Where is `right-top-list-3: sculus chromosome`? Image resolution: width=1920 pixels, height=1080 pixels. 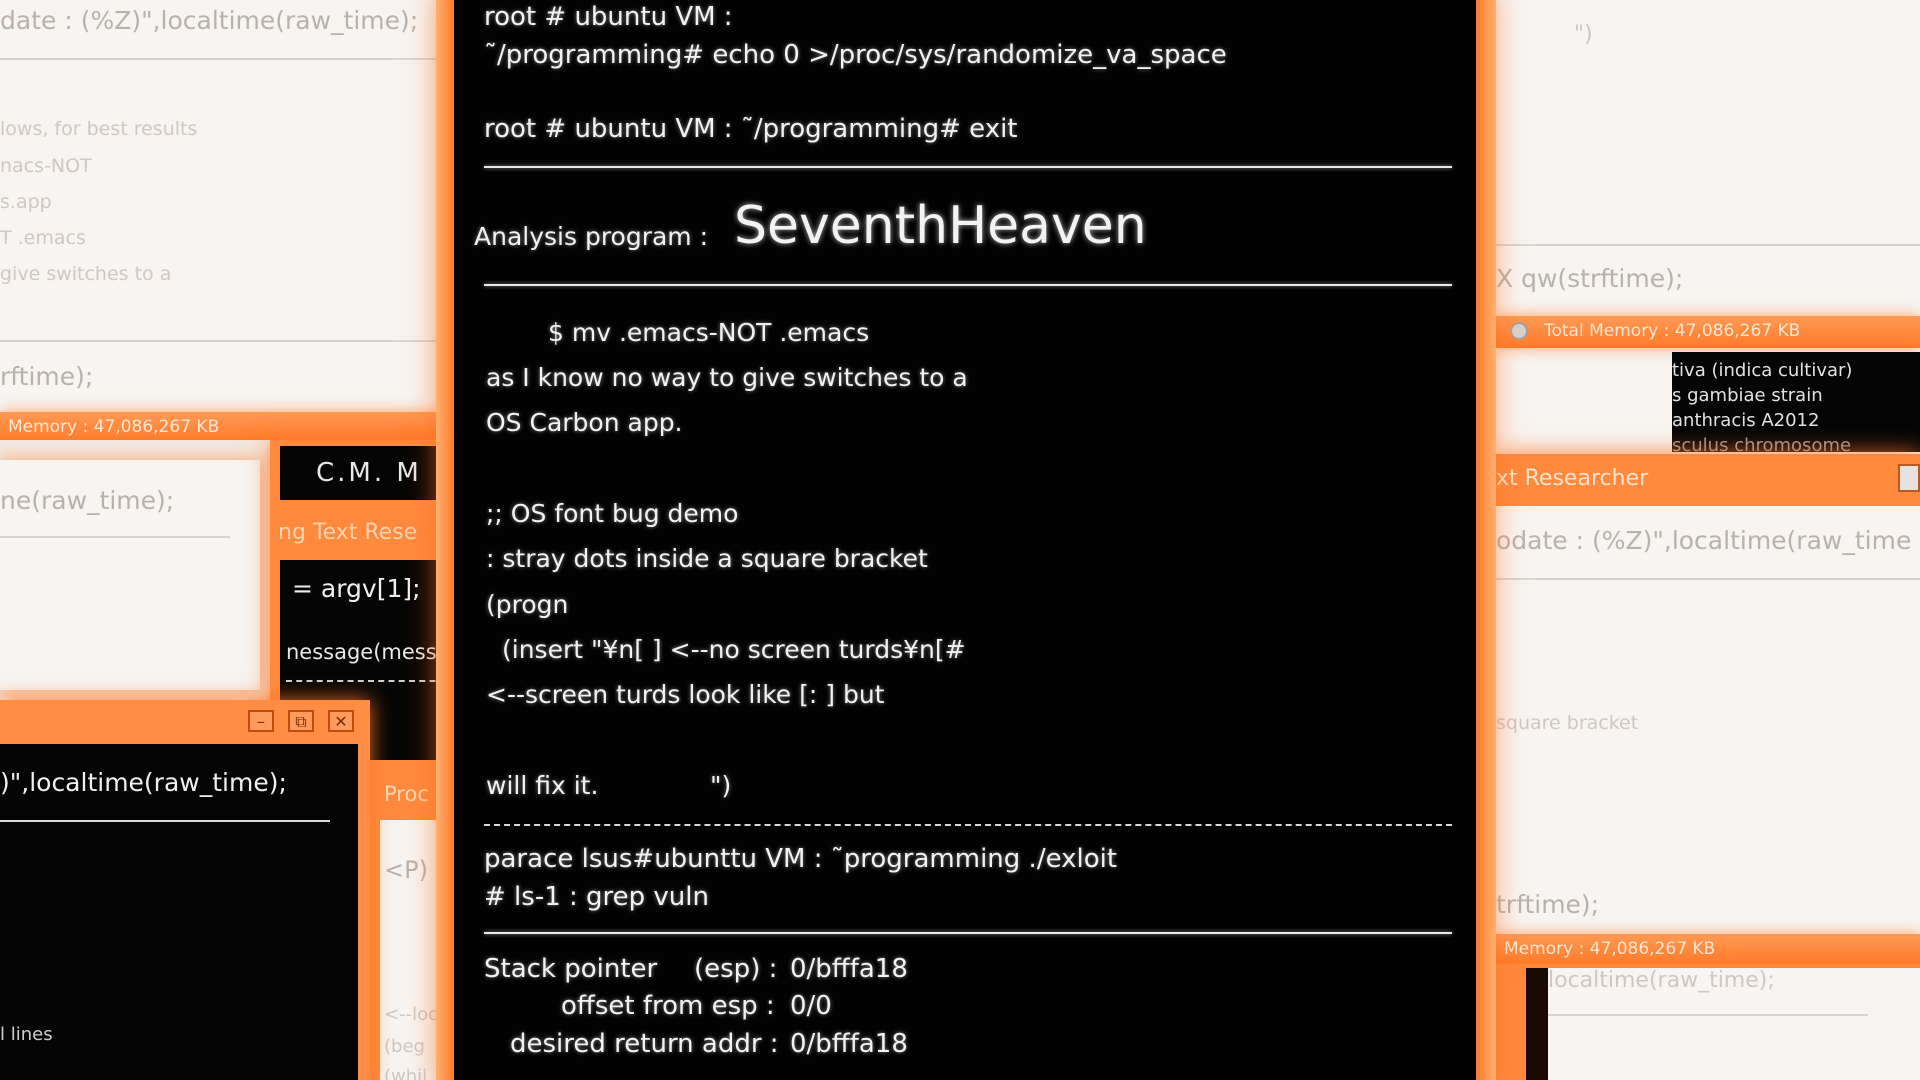 right-top-list-3: sculus chromosome is located at coordinates (1762, 443).